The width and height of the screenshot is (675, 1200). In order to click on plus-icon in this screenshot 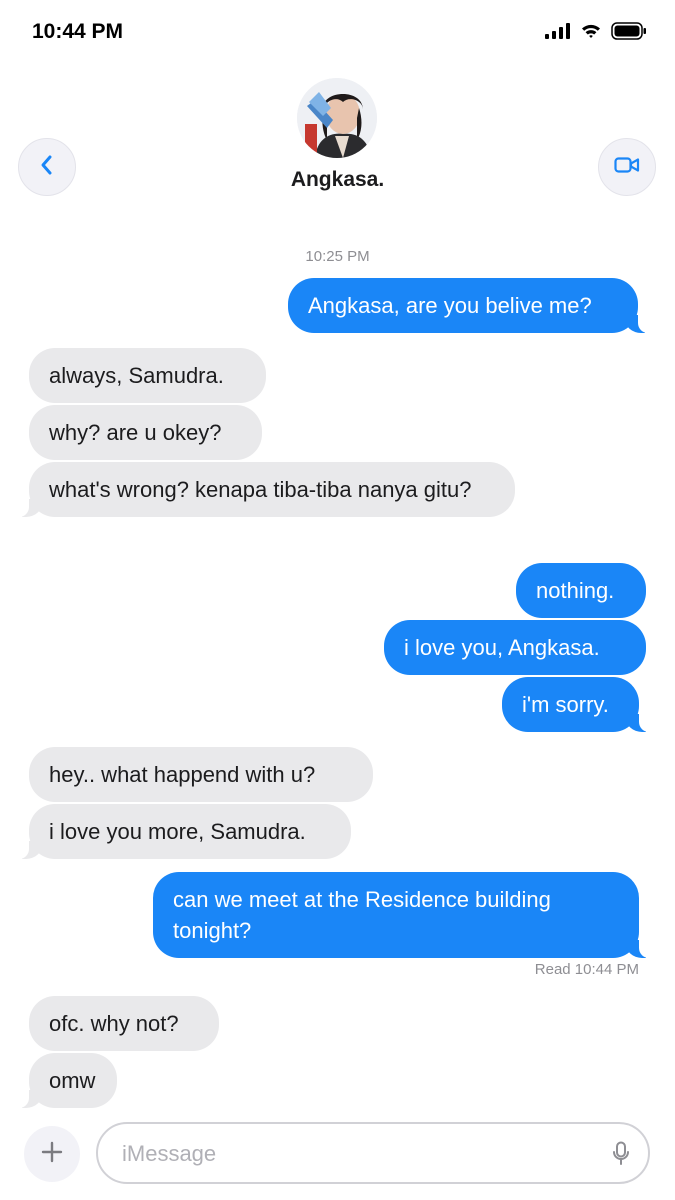, I will do `click(52, 1154)`.